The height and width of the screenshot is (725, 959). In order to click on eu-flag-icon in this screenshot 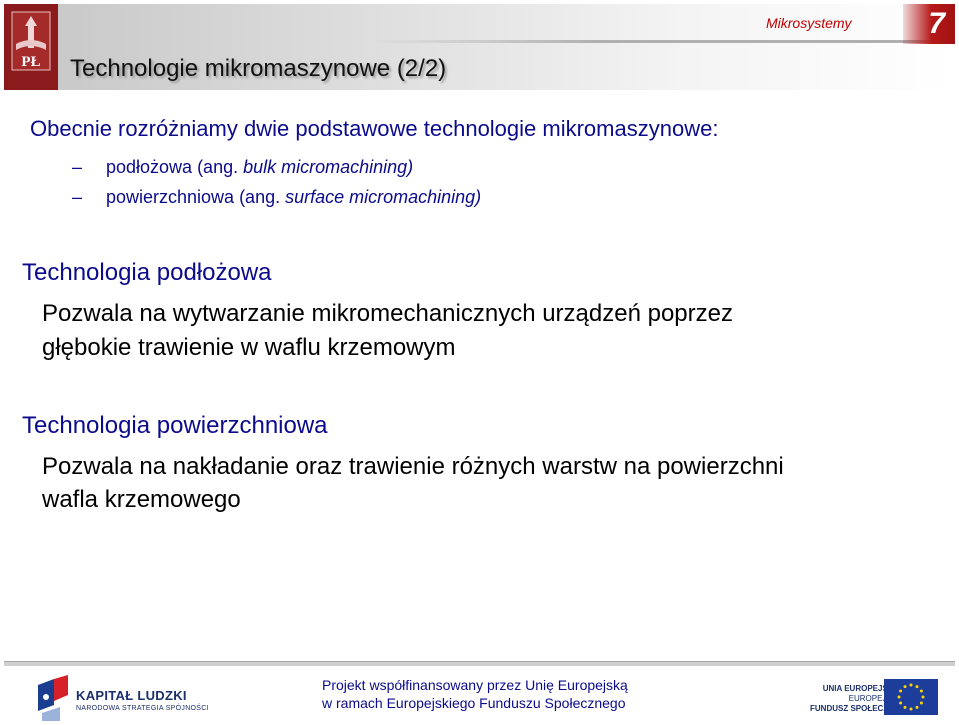, I will do `click(911, 697)`.